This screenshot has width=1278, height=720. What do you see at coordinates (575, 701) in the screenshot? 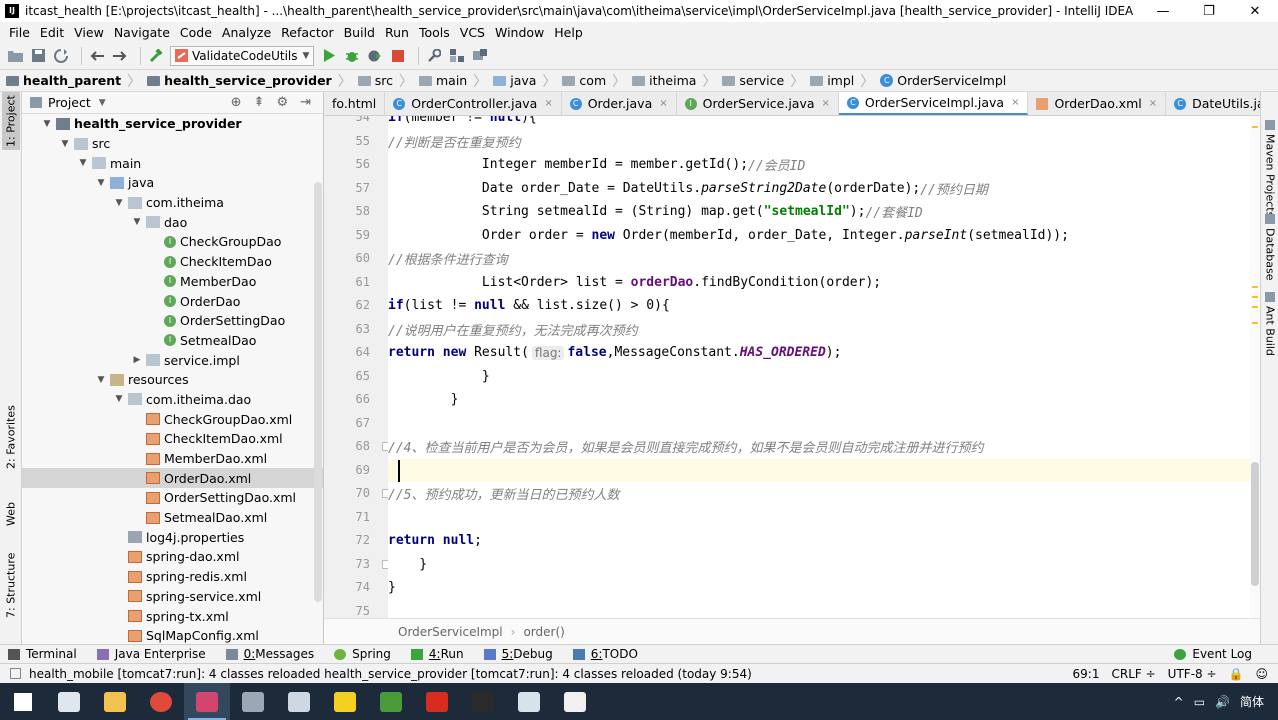
I see `taskbar-typora` at bounding box center [575, 701].